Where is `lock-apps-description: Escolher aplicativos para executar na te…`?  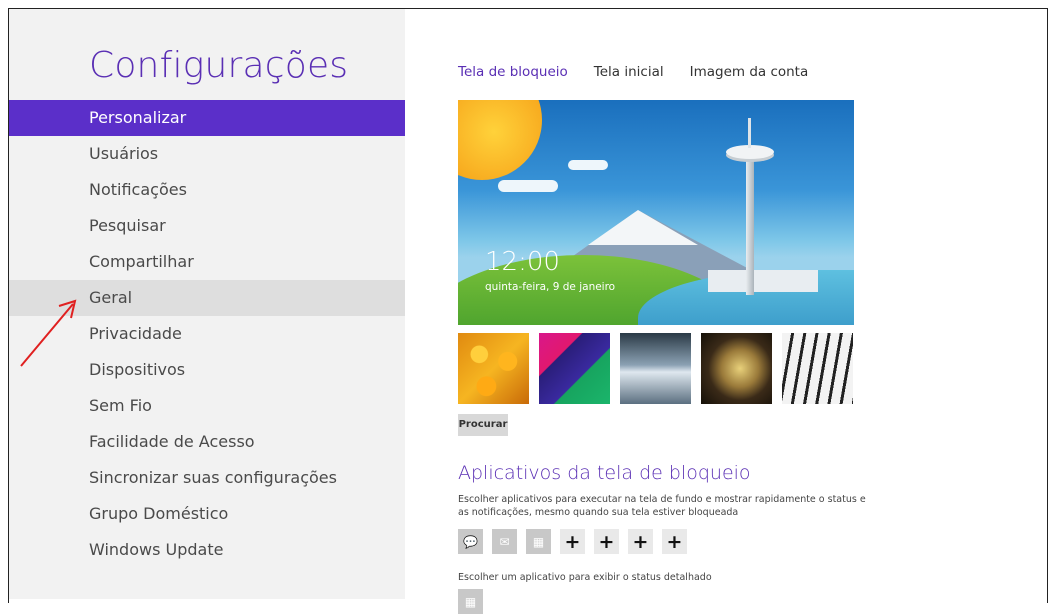
lock-apps-description: Escolher aplicativos para executar na te… is located at coordinates (662, 506).